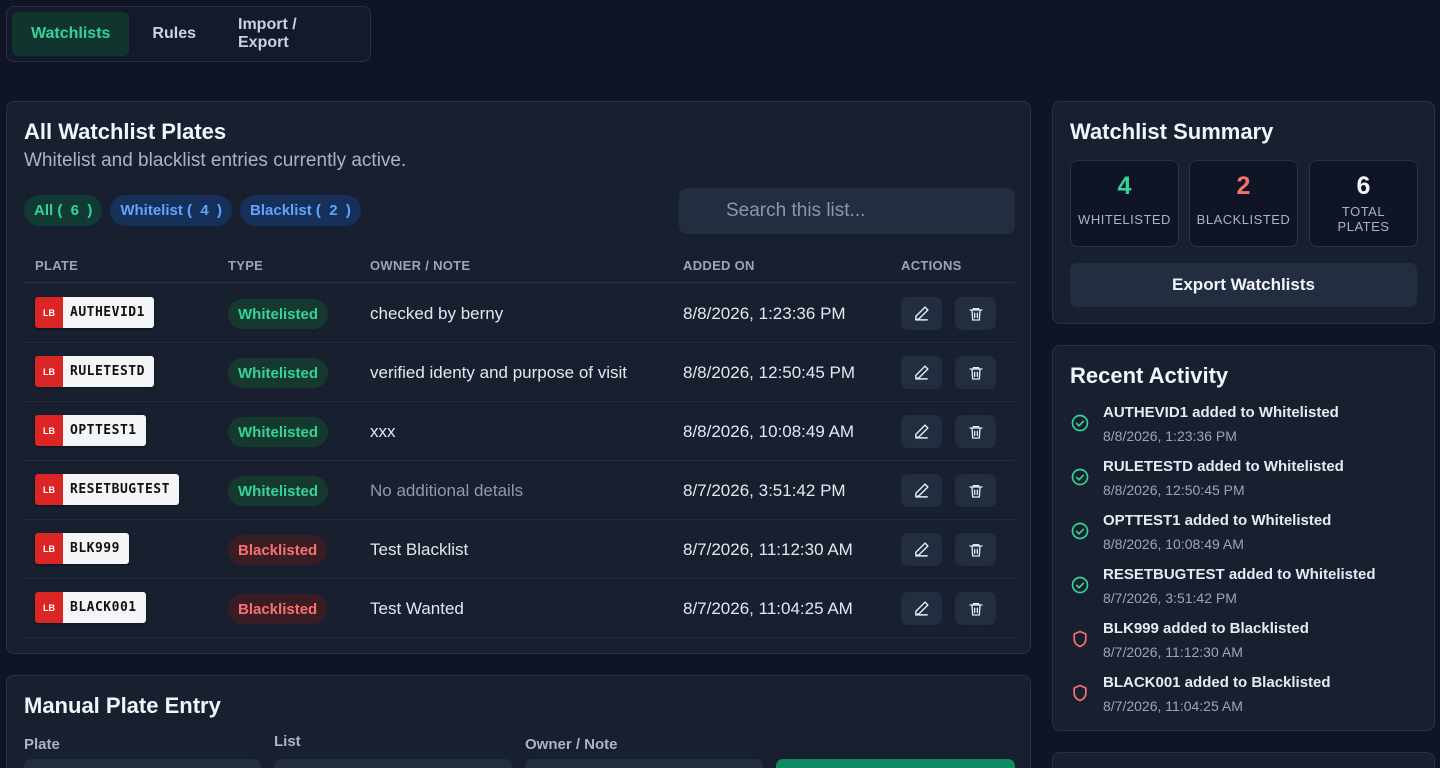  I want to click on filter-whitelist-chip: Whitelist ( 4 ), so click(171, 210).